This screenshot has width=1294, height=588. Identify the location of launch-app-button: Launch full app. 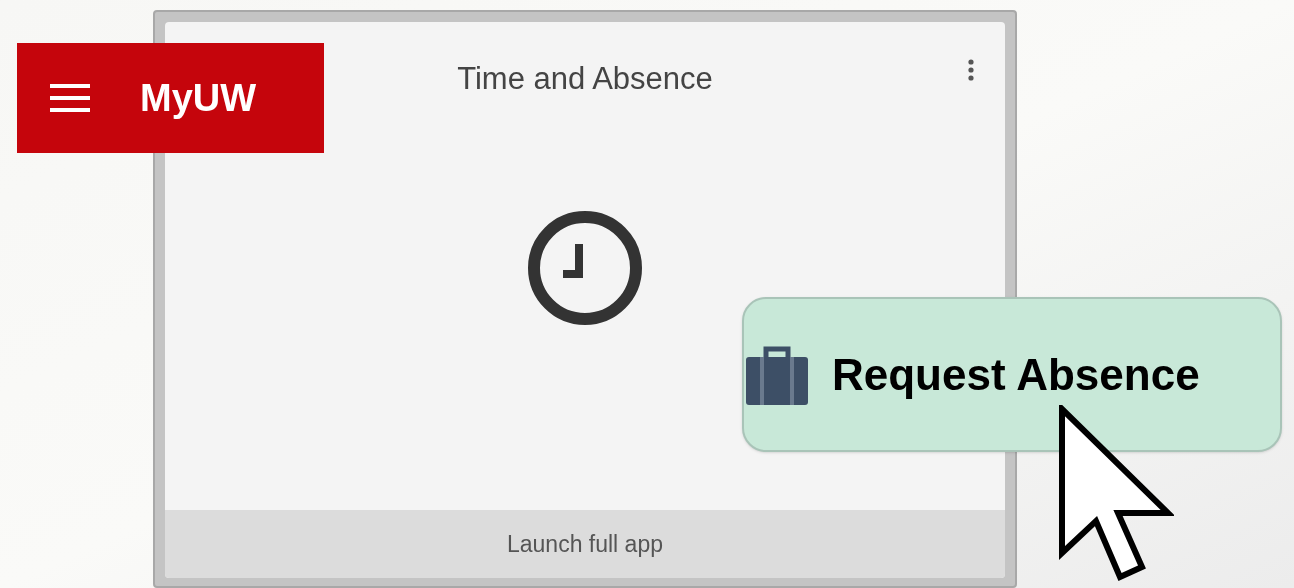
(585, 544).